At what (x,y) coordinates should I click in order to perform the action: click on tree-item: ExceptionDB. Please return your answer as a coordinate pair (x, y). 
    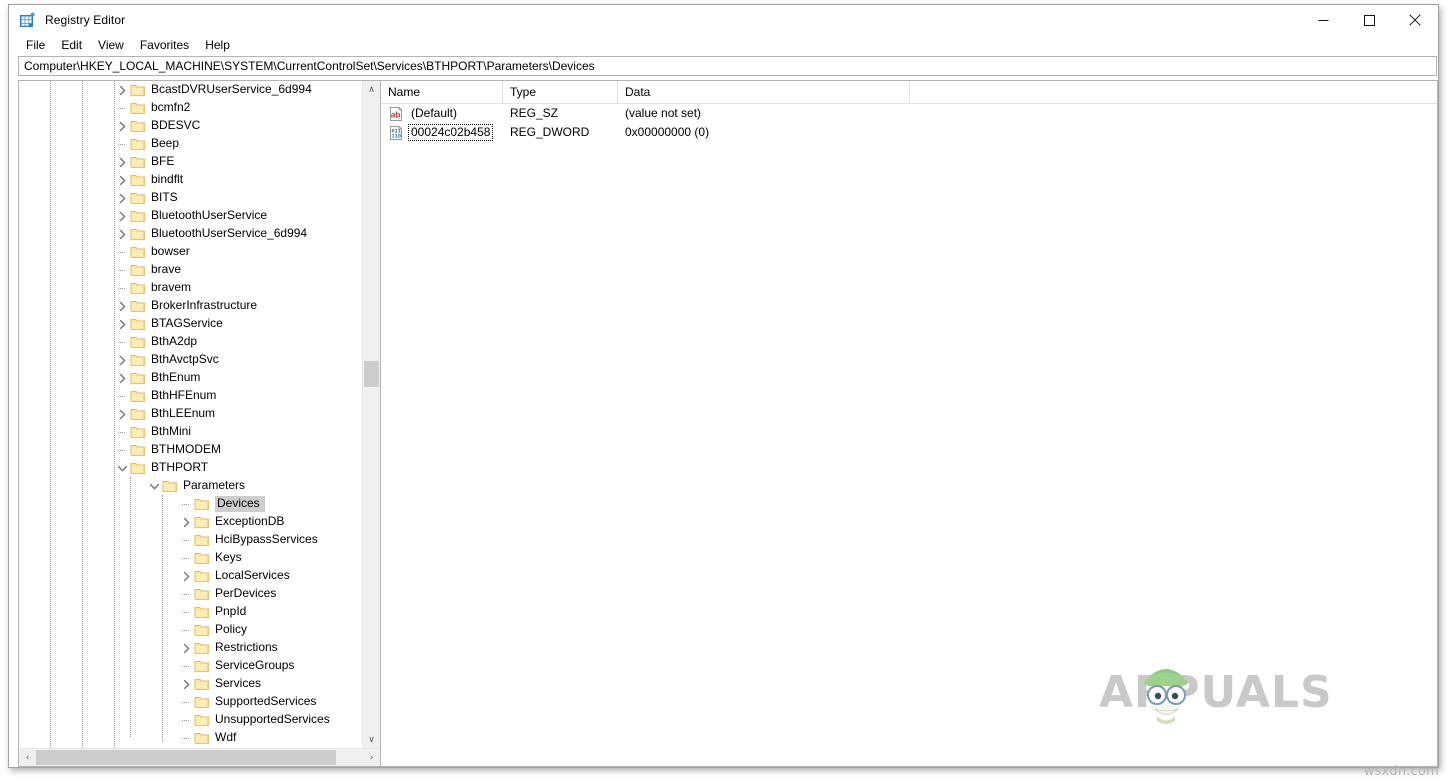
    Looking at the image, I should click on (190, 522).